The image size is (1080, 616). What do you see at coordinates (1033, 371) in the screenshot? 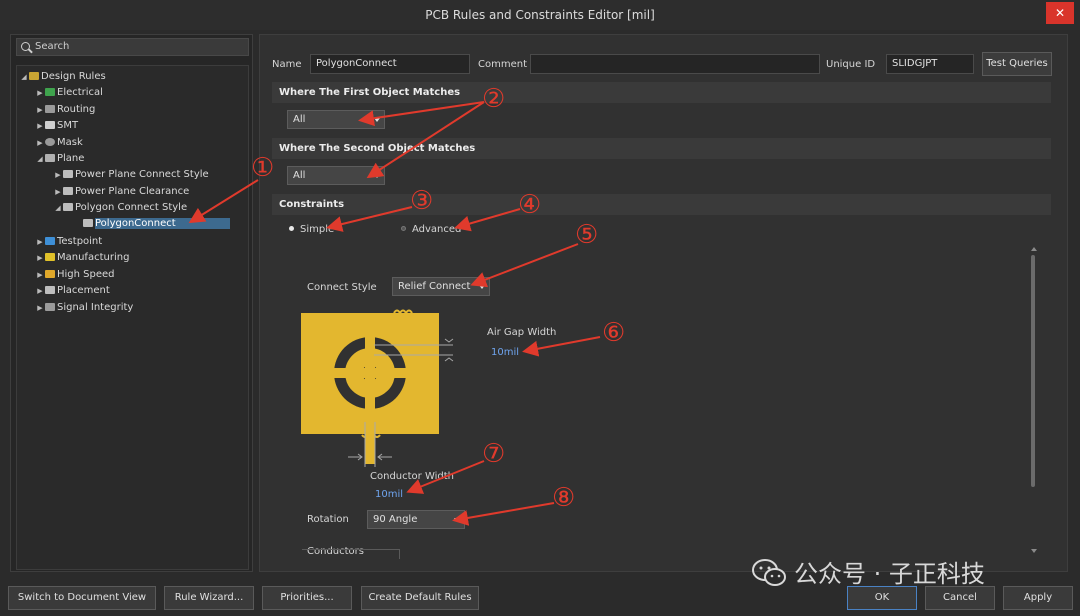
I see `scrollbar-thumb` at bounding box center [1033, 371].